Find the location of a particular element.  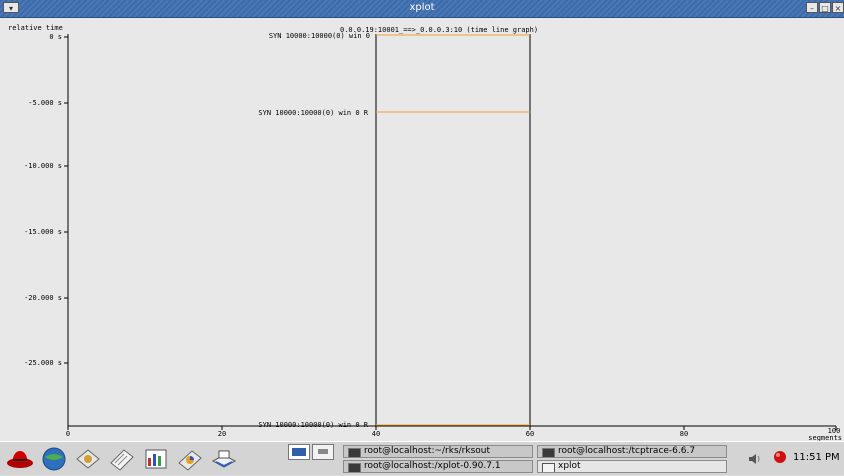

x-tick-label: 0 is located at coordinates (68, 434).